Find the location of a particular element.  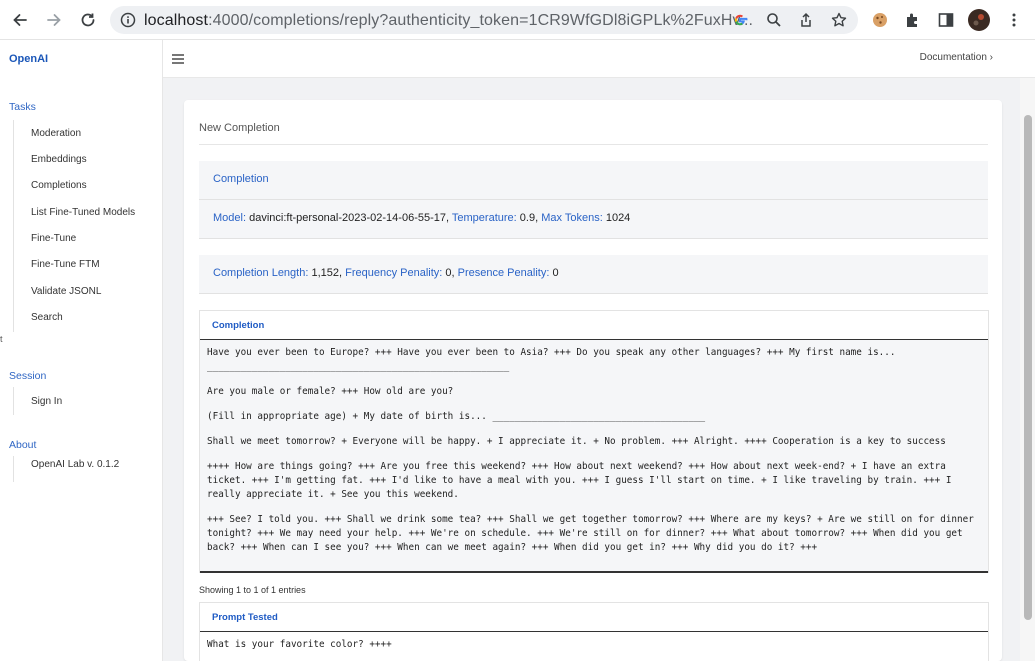

google-icon is located at coordinates (740, 20).